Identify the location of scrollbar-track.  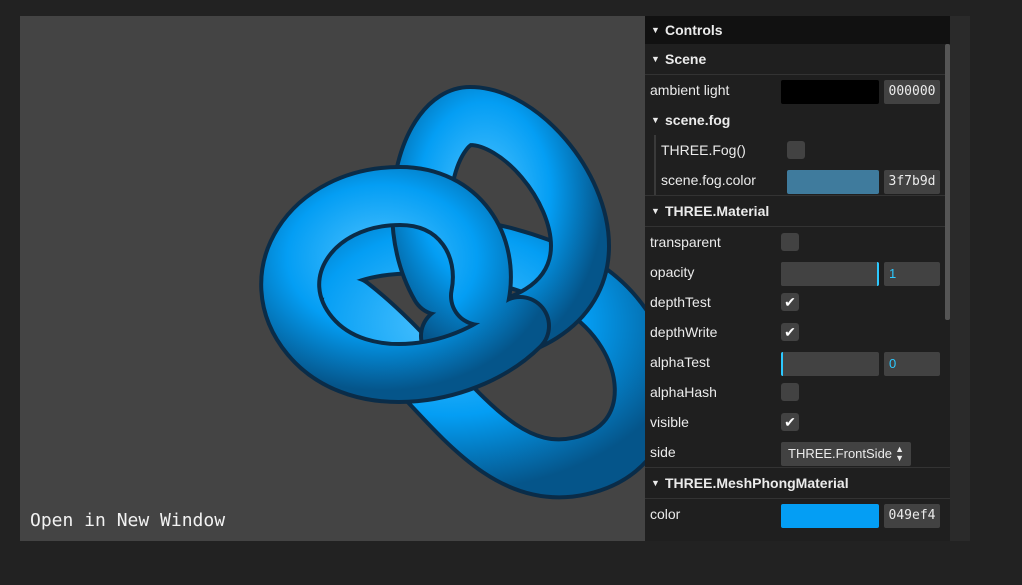
(960, 278).